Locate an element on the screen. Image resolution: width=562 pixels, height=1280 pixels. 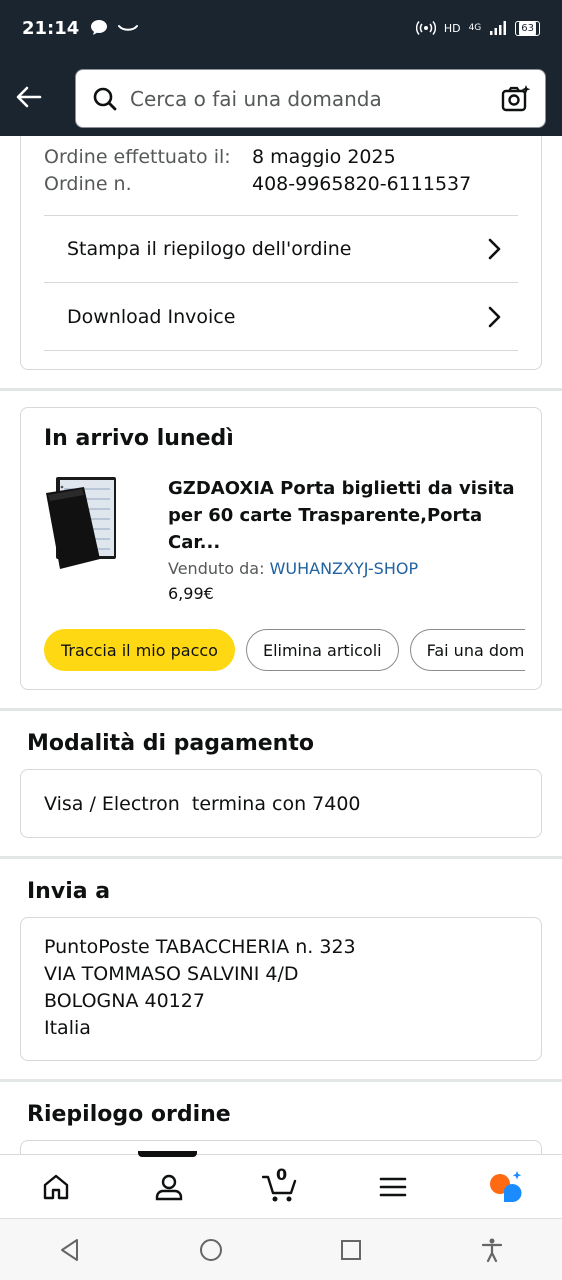
ask-question-button: Fai una domanda is located at coordinates (467, 650).